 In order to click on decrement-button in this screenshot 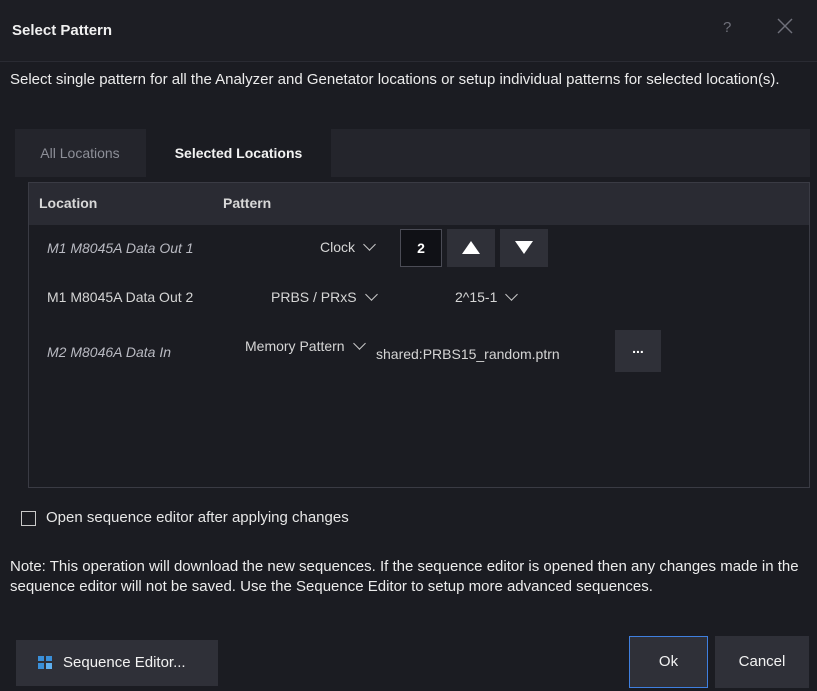, I will do `click(524, 248)`.